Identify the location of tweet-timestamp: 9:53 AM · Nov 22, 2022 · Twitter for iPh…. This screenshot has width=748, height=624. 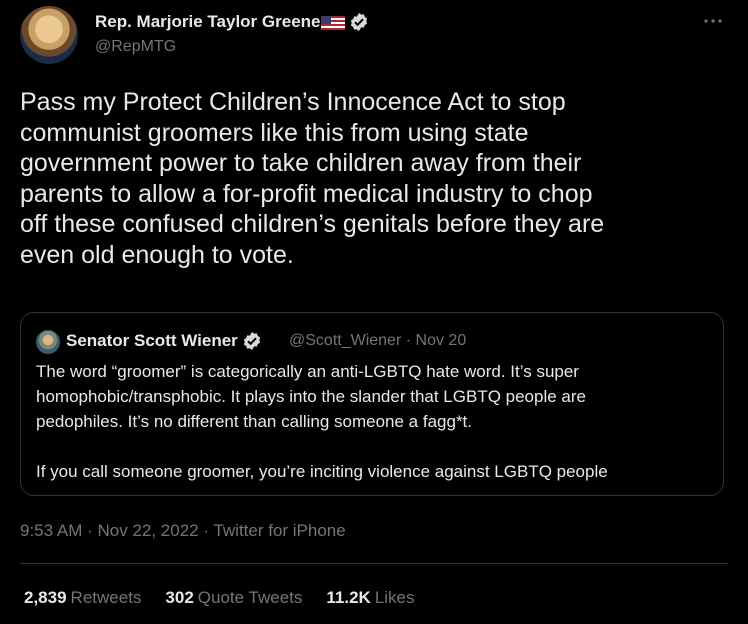
(183, 531).